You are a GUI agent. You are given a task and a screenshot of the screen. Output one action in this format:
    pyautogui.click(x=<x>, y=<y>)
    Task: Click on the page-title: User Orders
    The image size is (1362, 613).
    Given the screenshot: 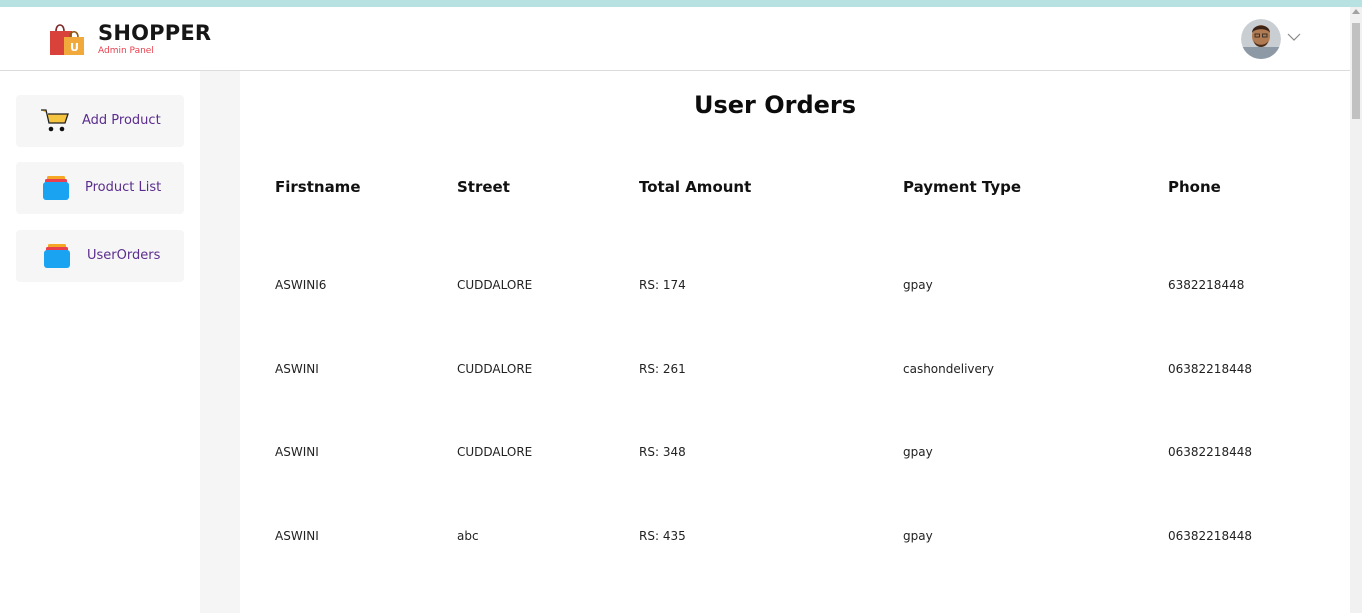 What is the action you would take?
    pyautogui.click(x=775, y=105)
    